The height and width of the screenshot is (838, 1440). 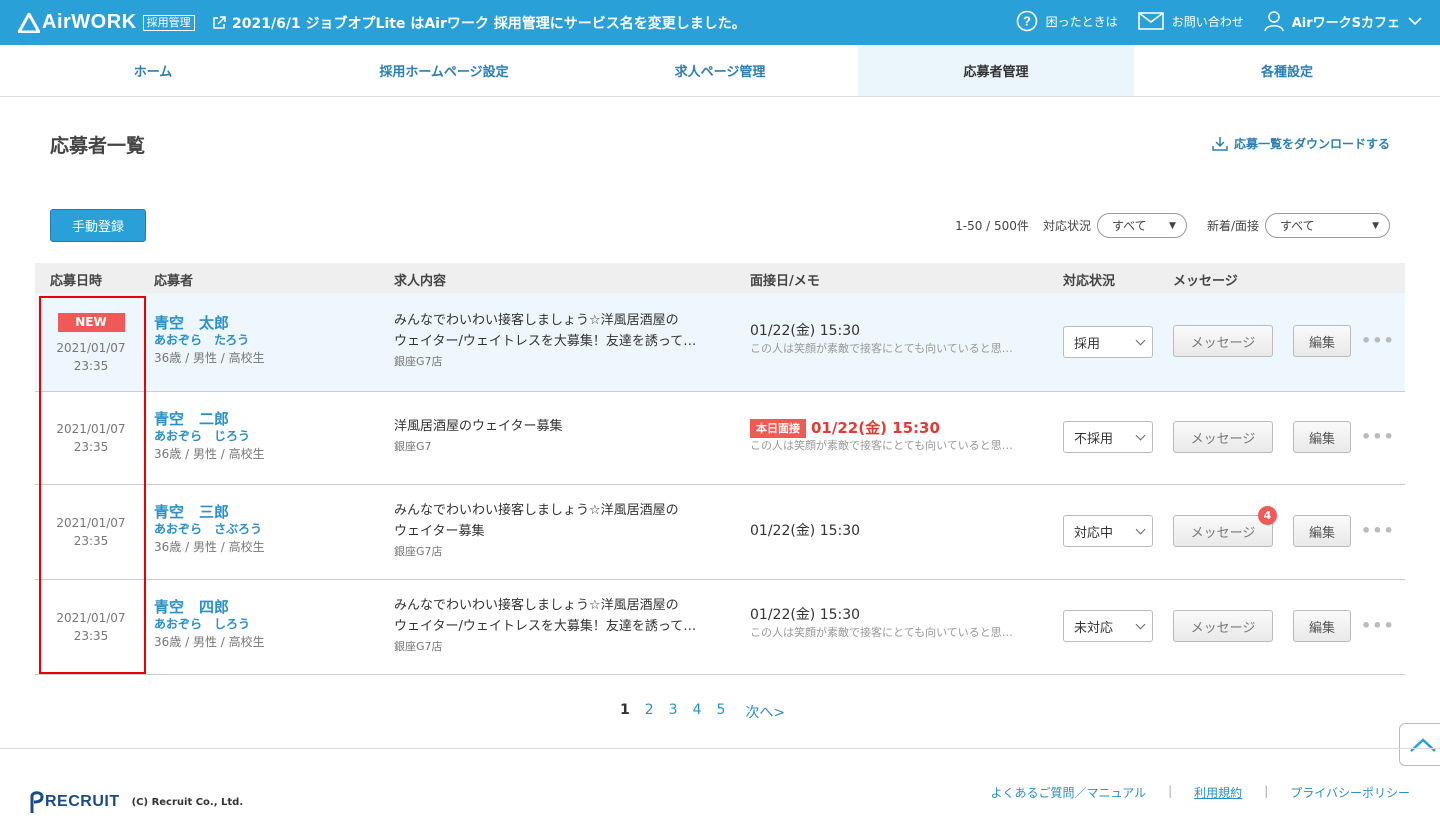 What do you see at coordinates (76, 281) in the screenshot?
I see `col-applied-date: 応募日時` at bounding box center [76, 281].